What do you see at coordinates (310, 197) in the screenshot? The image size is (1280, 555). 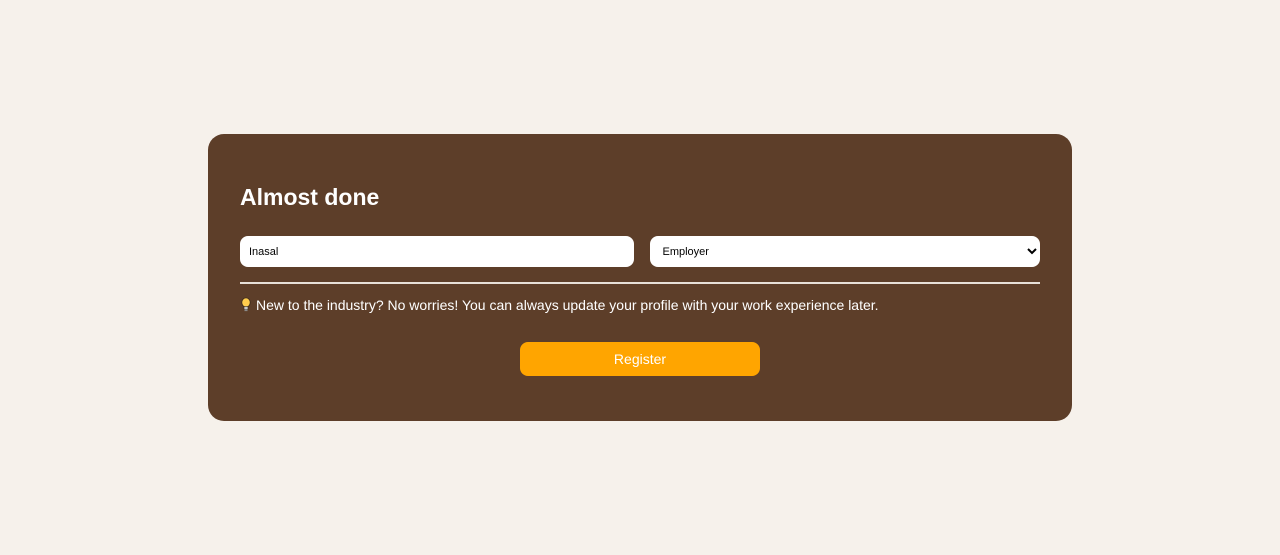 I see `page-title: Almost done` at bounding box center [310, 197].